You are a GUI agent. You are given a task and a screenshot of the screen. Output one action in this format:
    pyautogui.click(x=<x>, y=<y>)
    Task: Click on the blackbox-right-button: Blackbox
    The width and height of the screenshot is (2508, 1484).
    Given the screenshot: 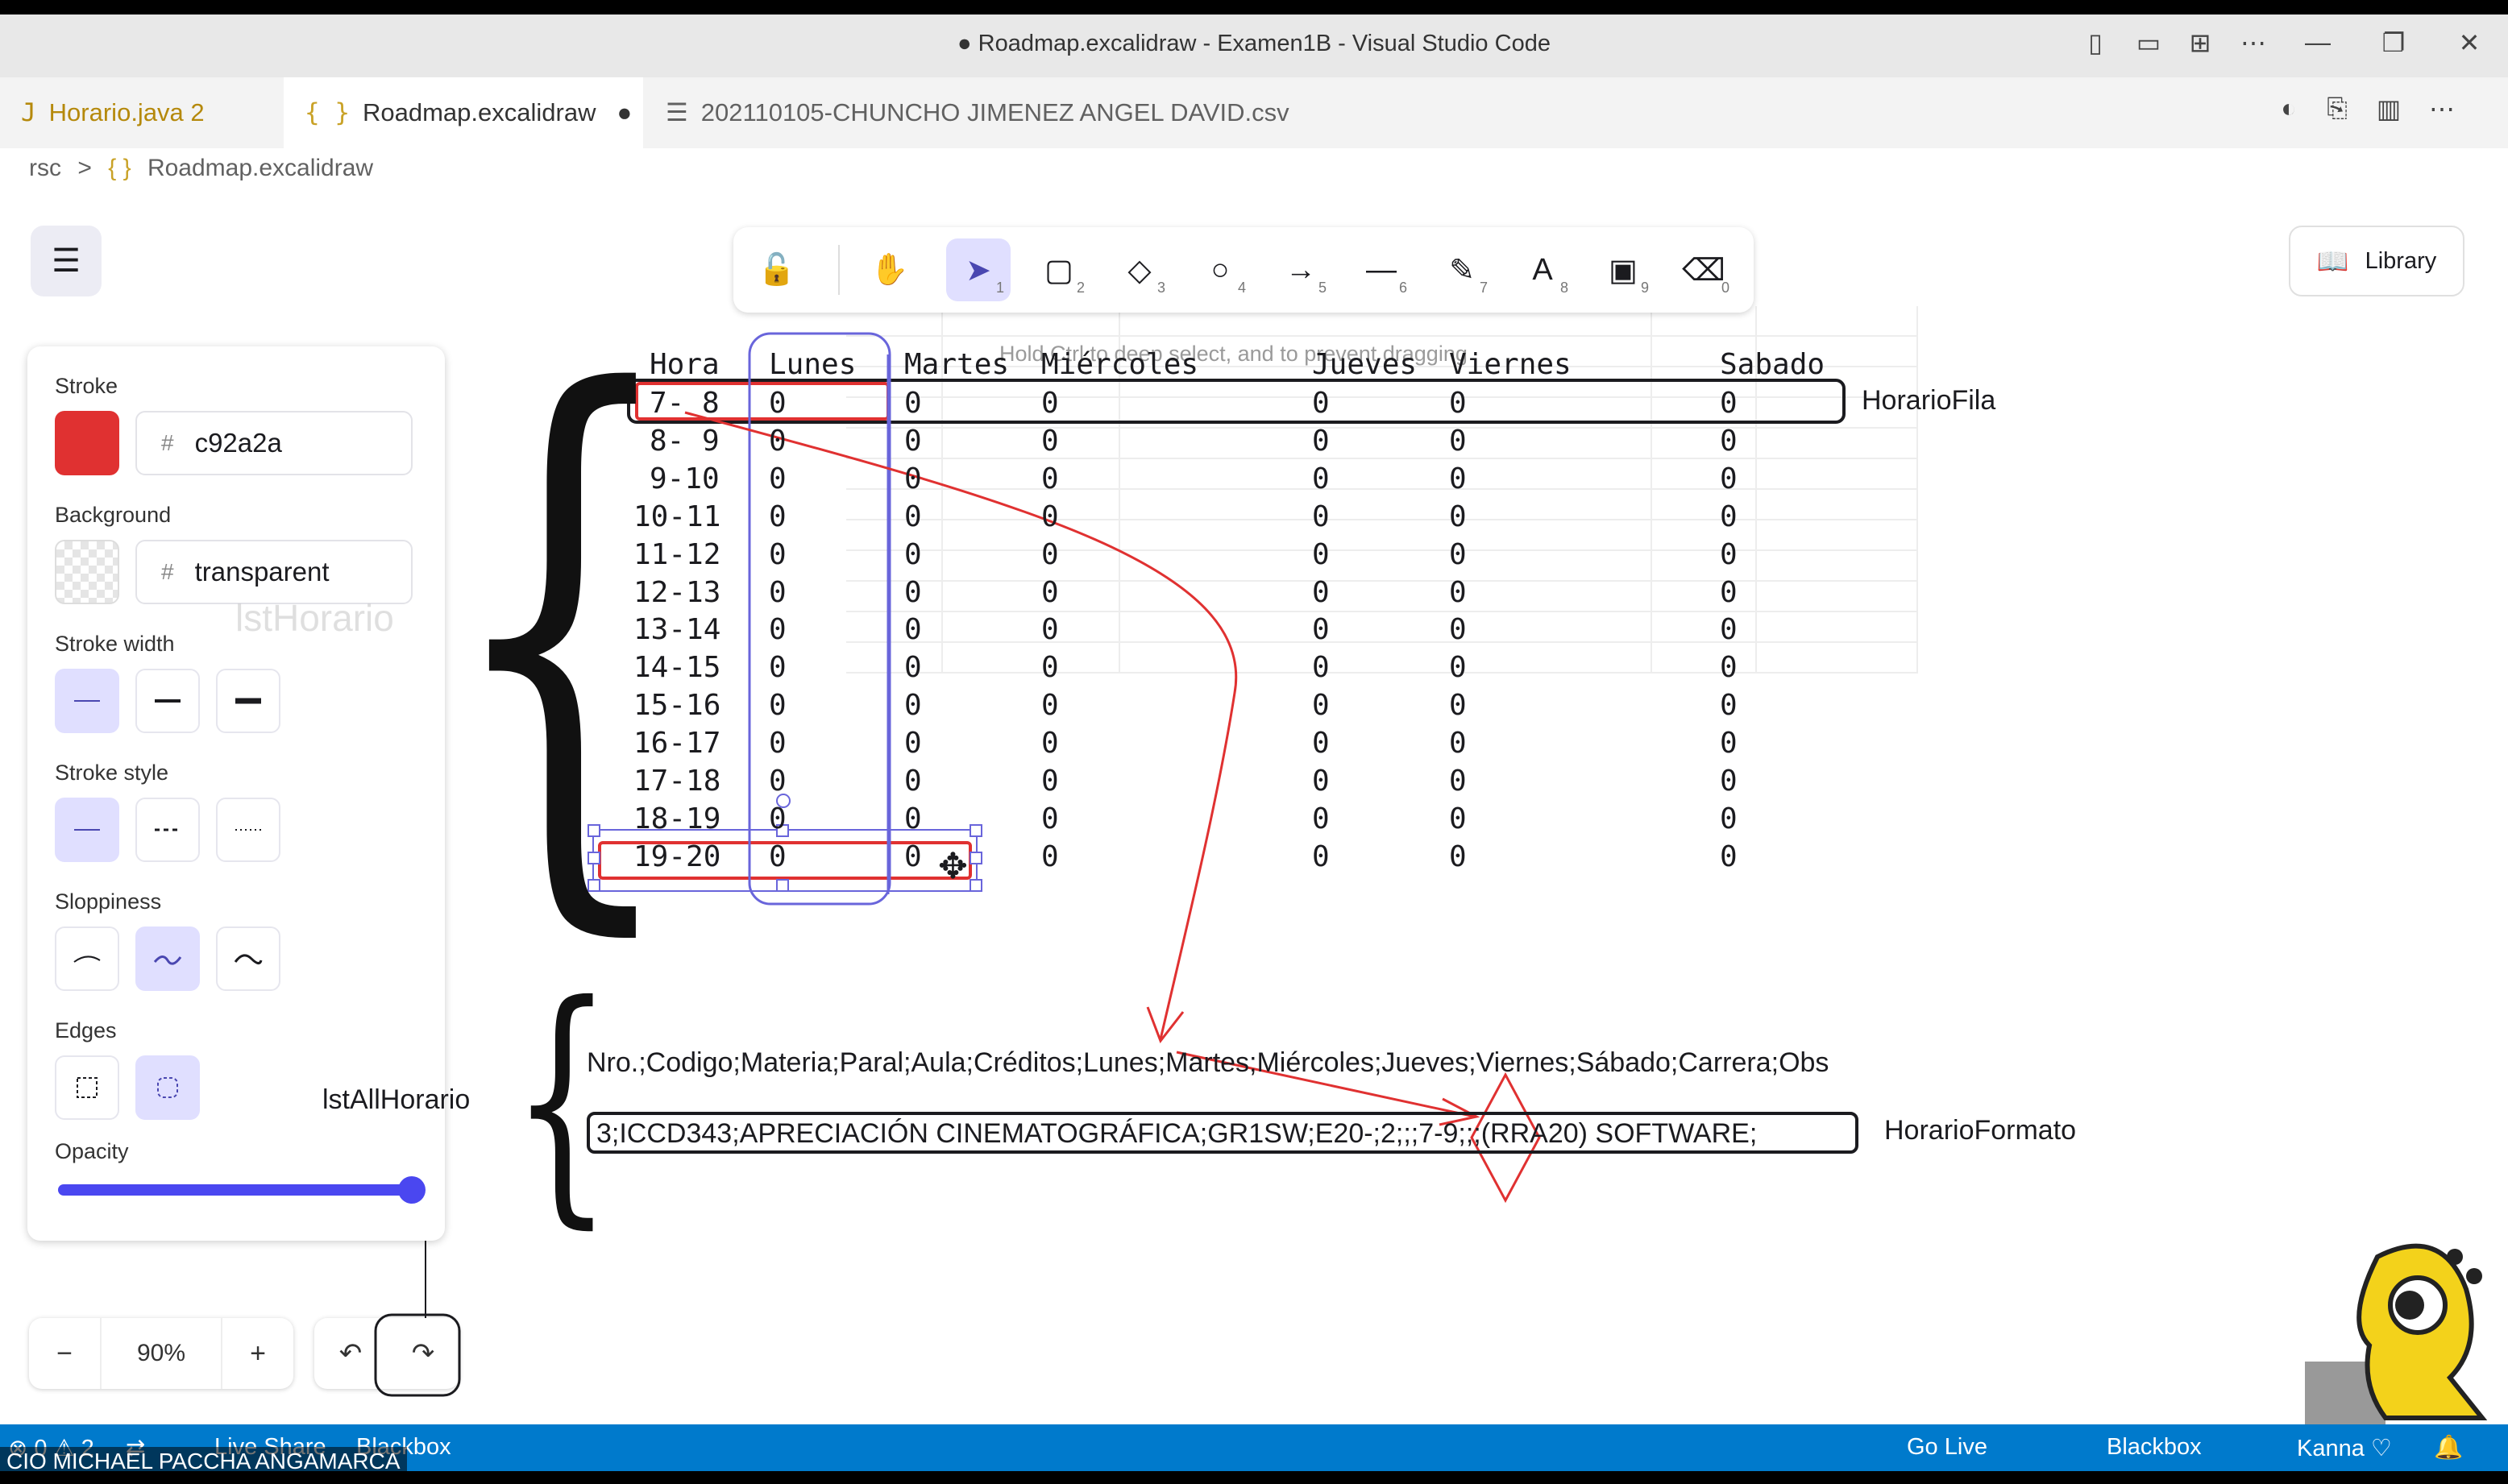 What is the action you would take?
    pyautogui.click(x=2154, y=1447)
    